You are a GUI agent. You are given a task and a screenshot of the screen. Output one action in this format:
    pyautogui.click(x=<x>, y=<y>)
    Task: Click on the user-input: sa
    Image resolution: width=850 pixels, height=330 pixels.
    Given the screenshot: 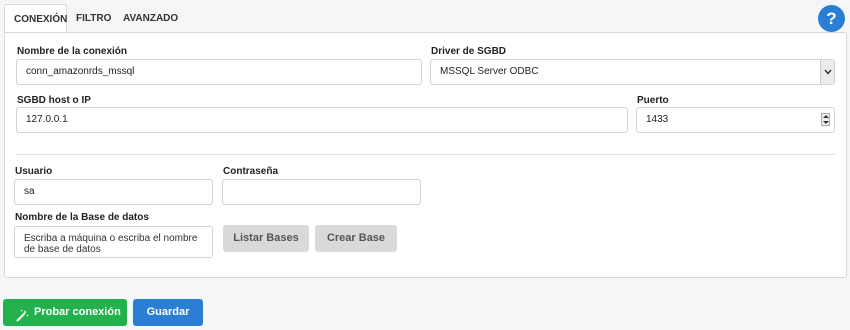 What is the action you would take?
    pyautogui.click(x=113, y=192)
    